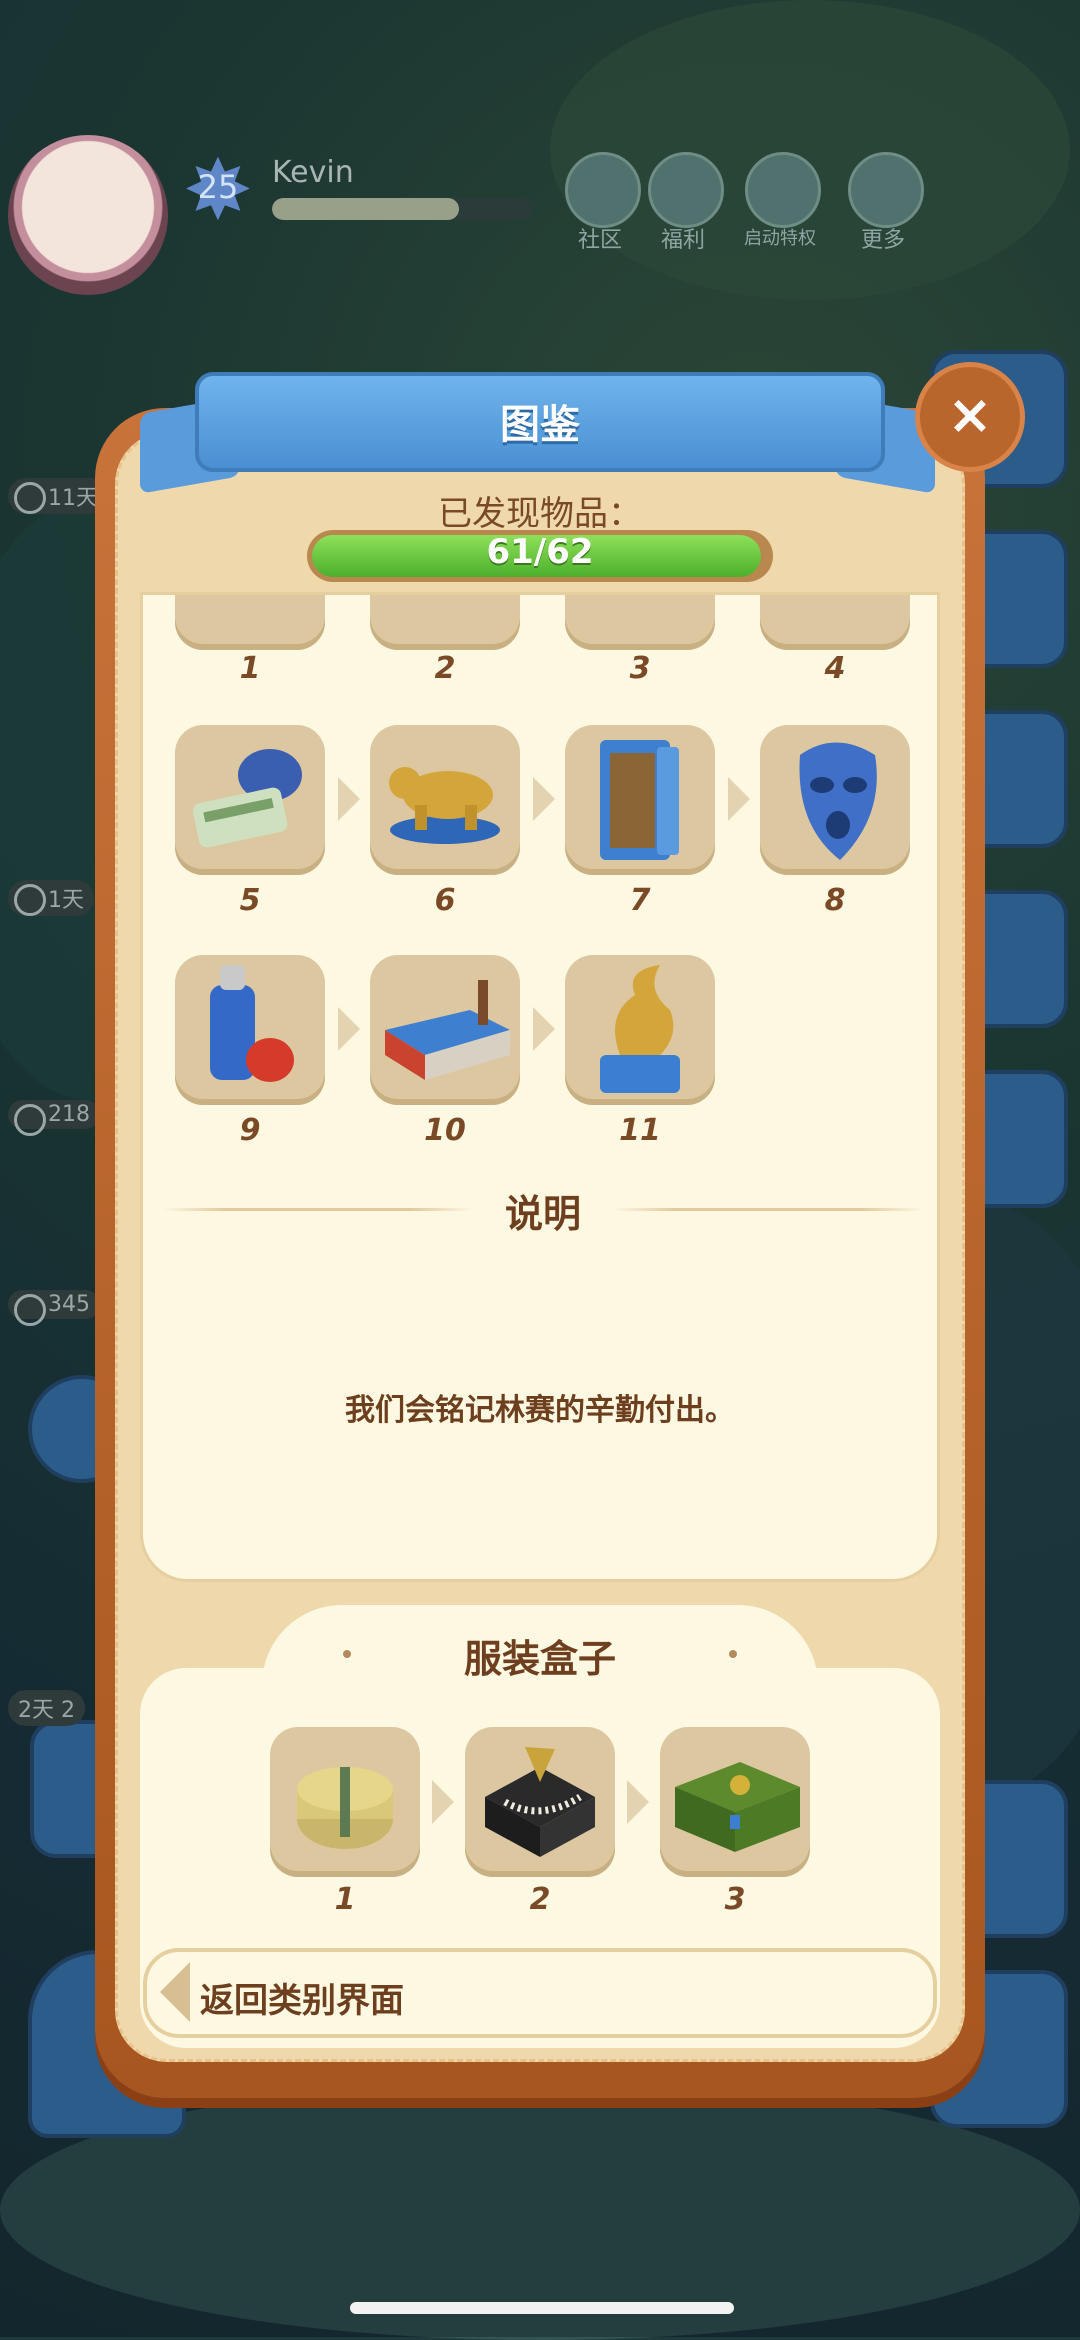 The image size is (1080, 2340). I want to click on item-number: 5, so click(250, 900).